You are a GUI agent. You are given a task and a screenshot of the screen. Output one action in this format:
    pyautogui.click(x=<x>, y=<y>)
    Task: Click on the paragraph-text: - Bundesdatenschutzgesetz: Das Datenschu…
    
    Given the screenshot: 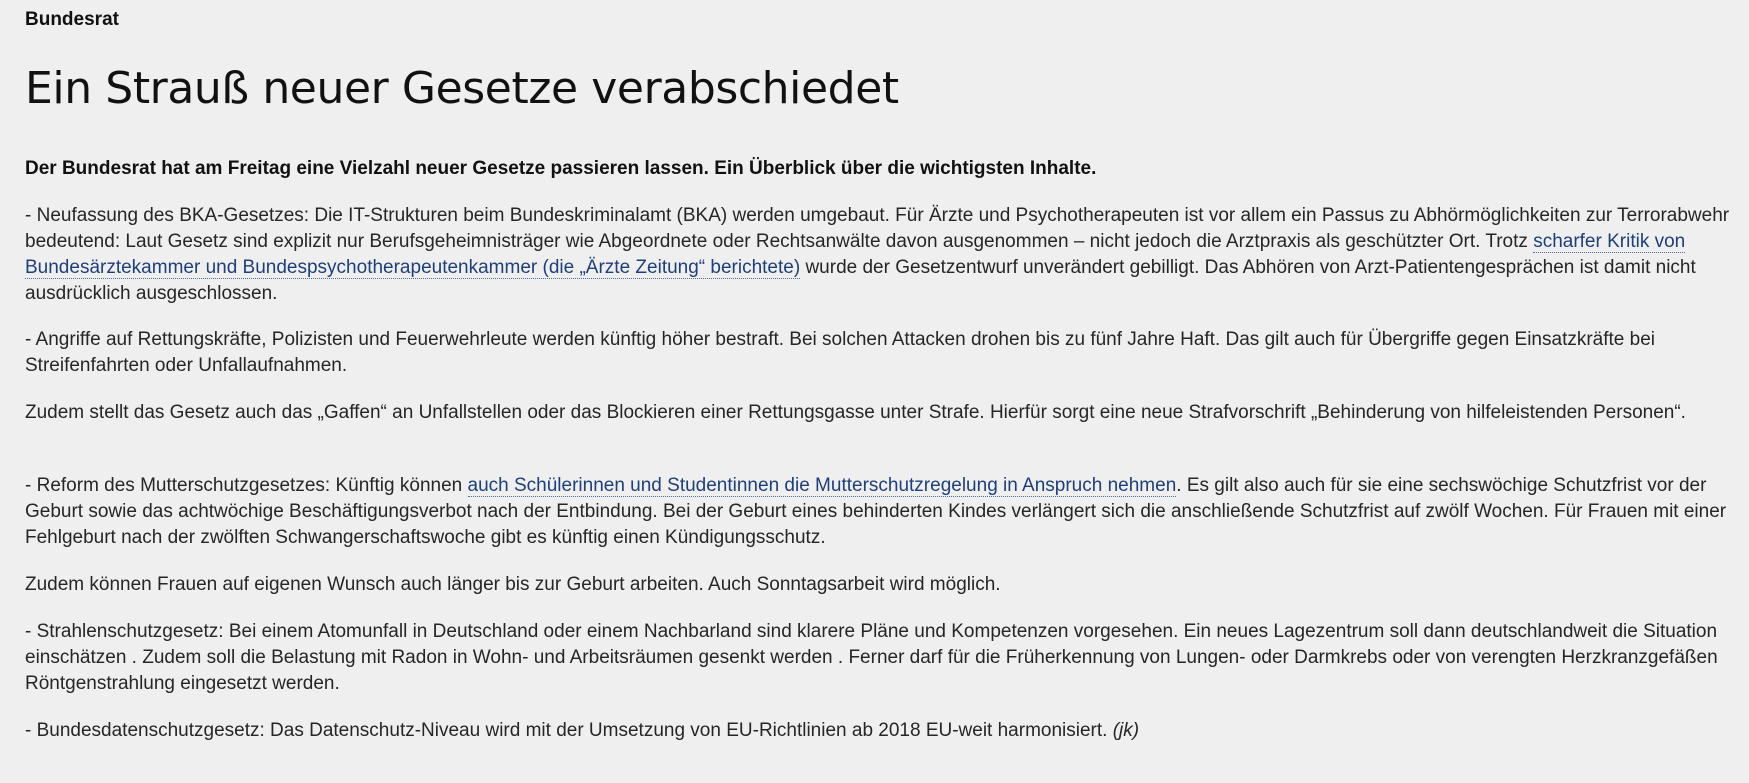 What is the action you would take?
    pyautogui.click(x=569, y=730)
    